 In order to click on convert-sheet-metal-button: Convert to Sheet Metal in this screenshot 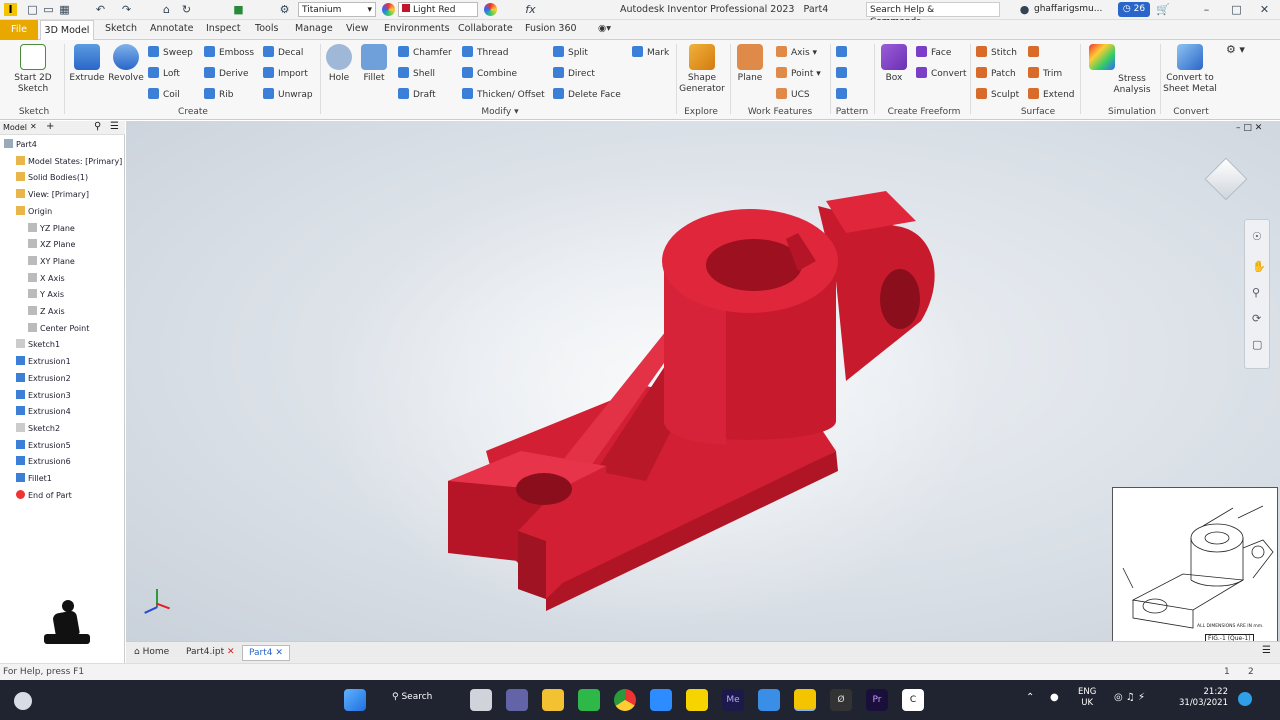, I will do `click(1190, 69)`.